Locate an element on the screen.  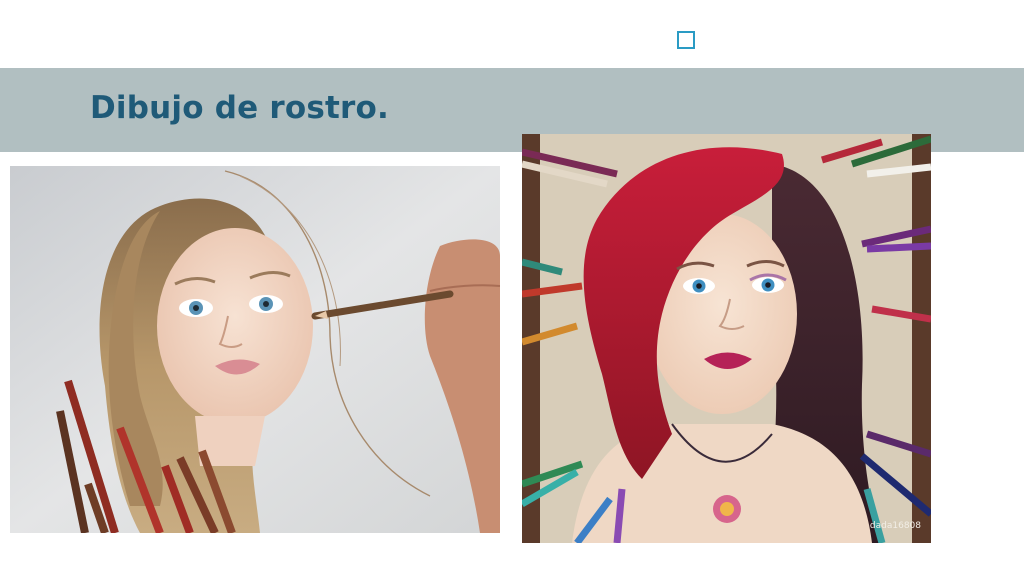
decorative-square-icon is located at coordinates (686, 40).